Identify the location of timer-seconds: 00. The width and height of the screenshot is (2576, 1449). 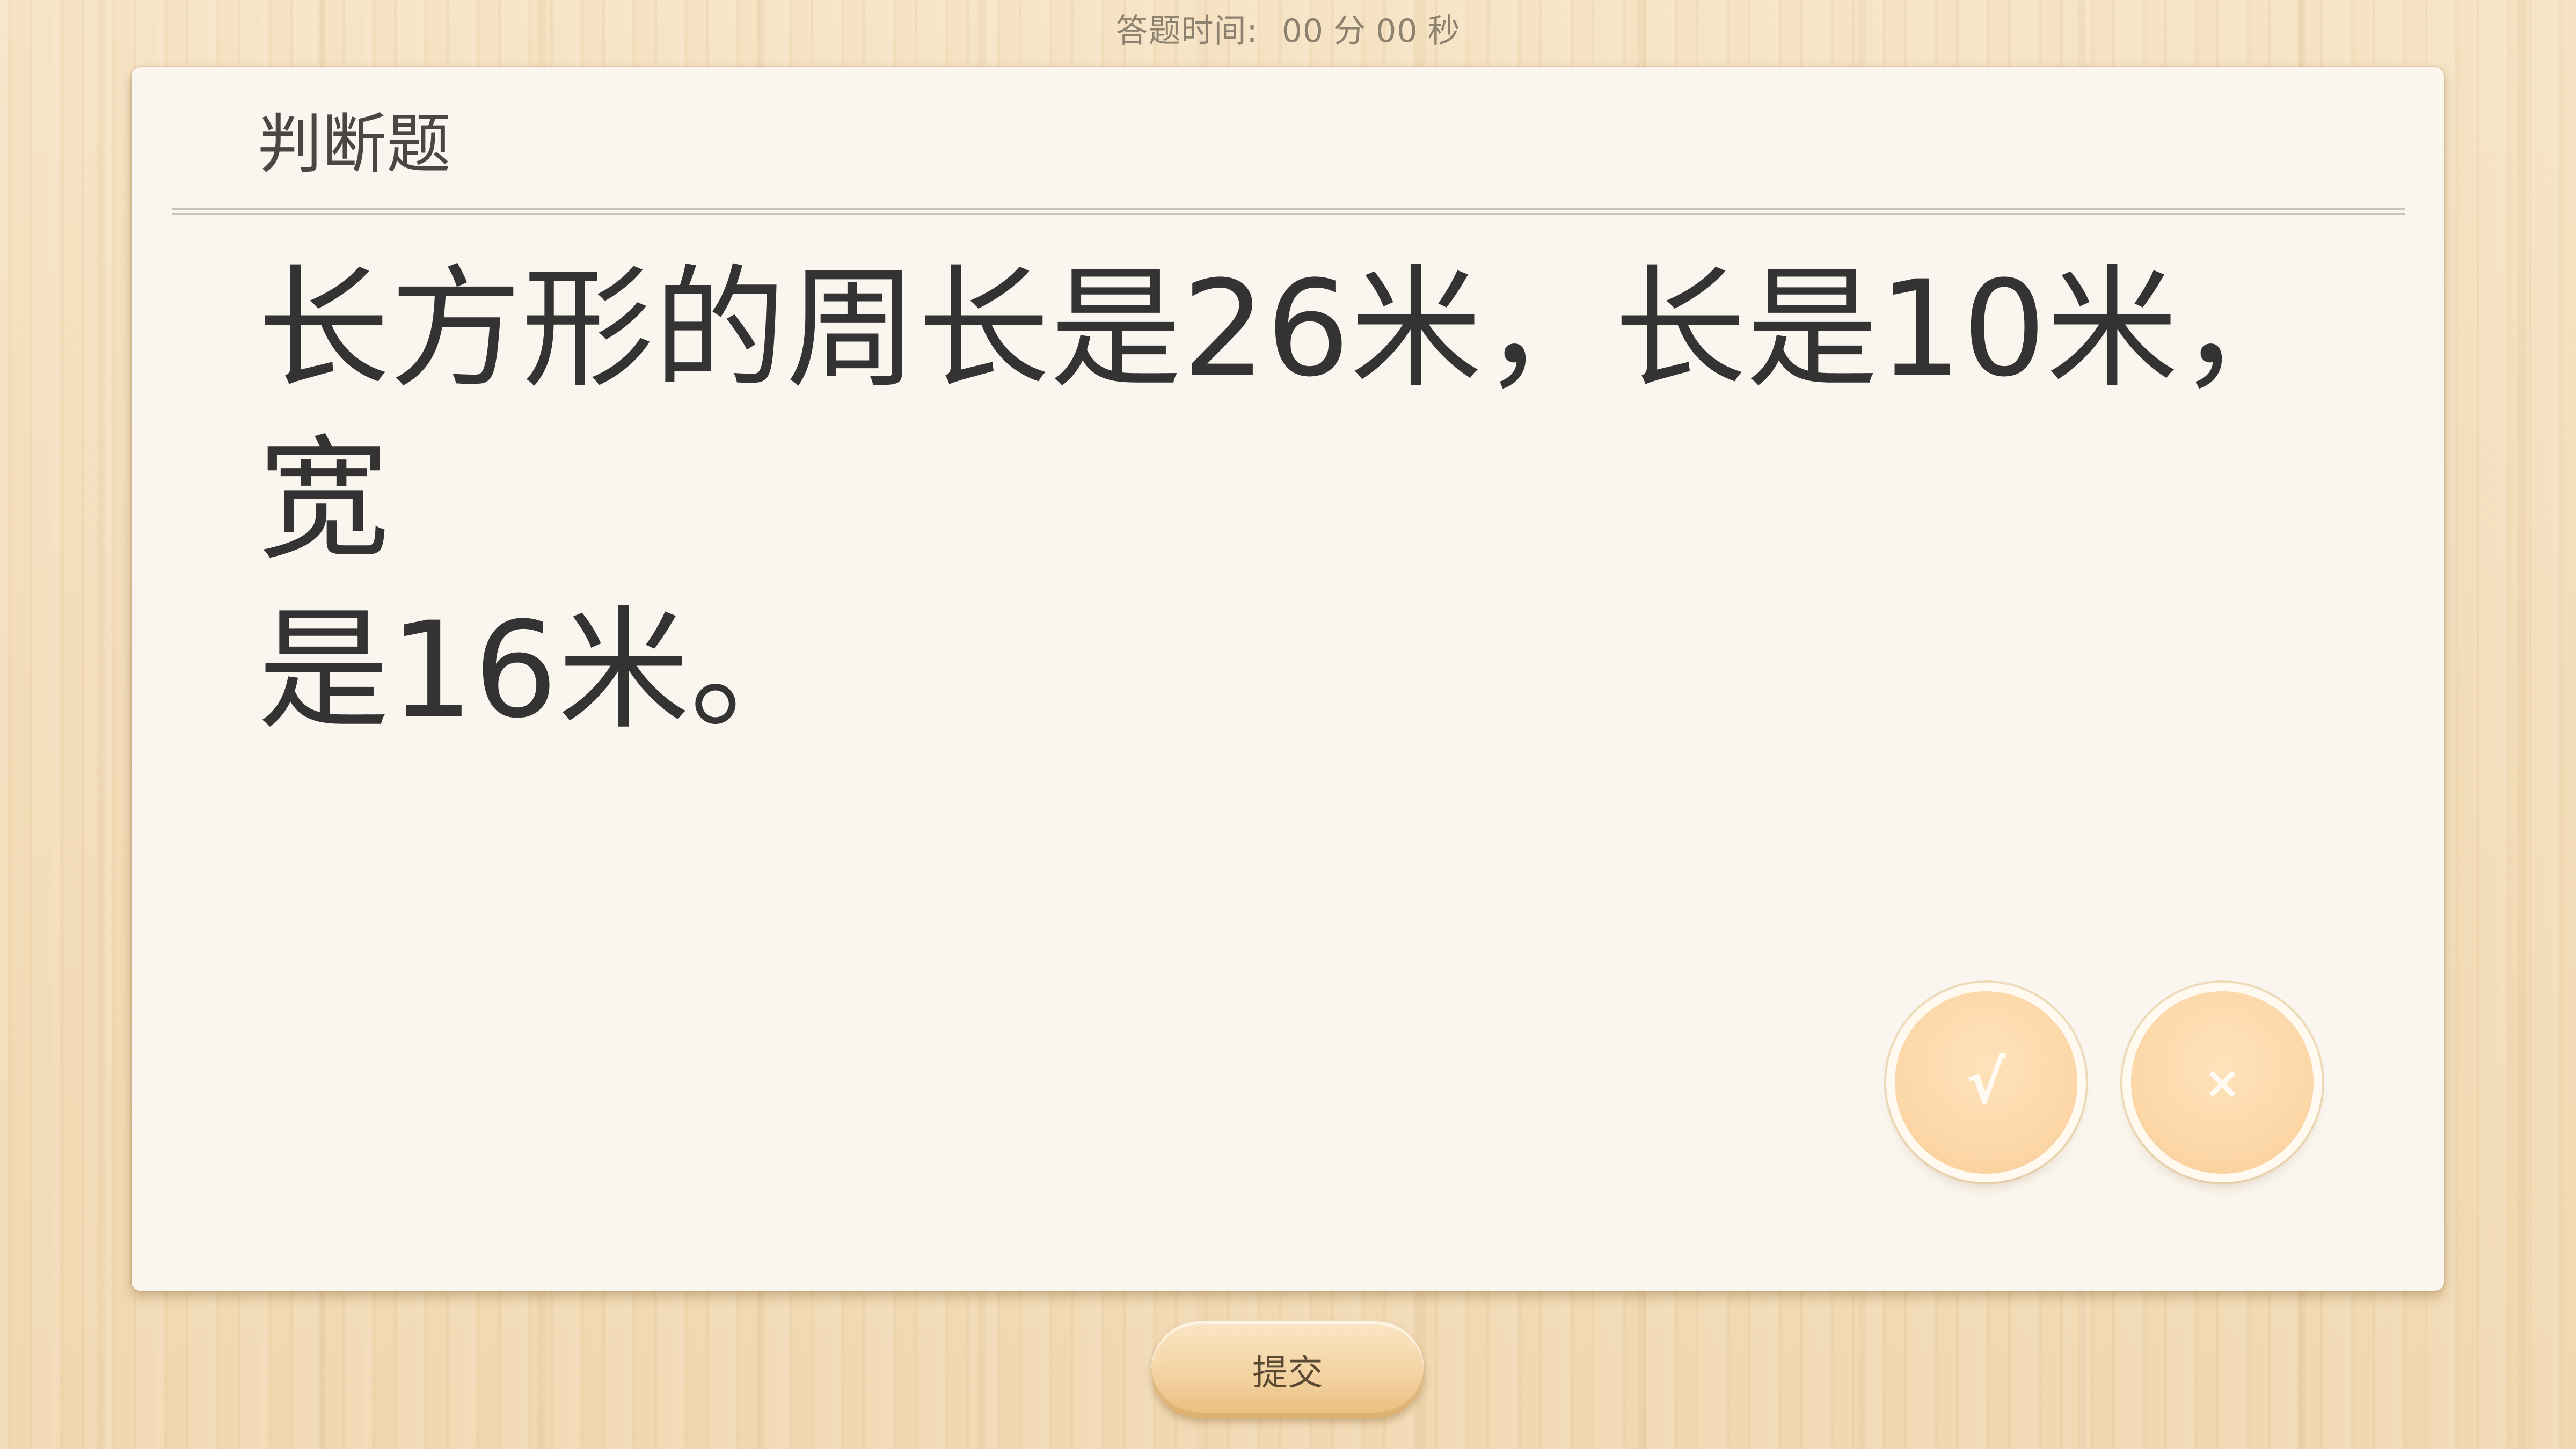
(1397, 31).